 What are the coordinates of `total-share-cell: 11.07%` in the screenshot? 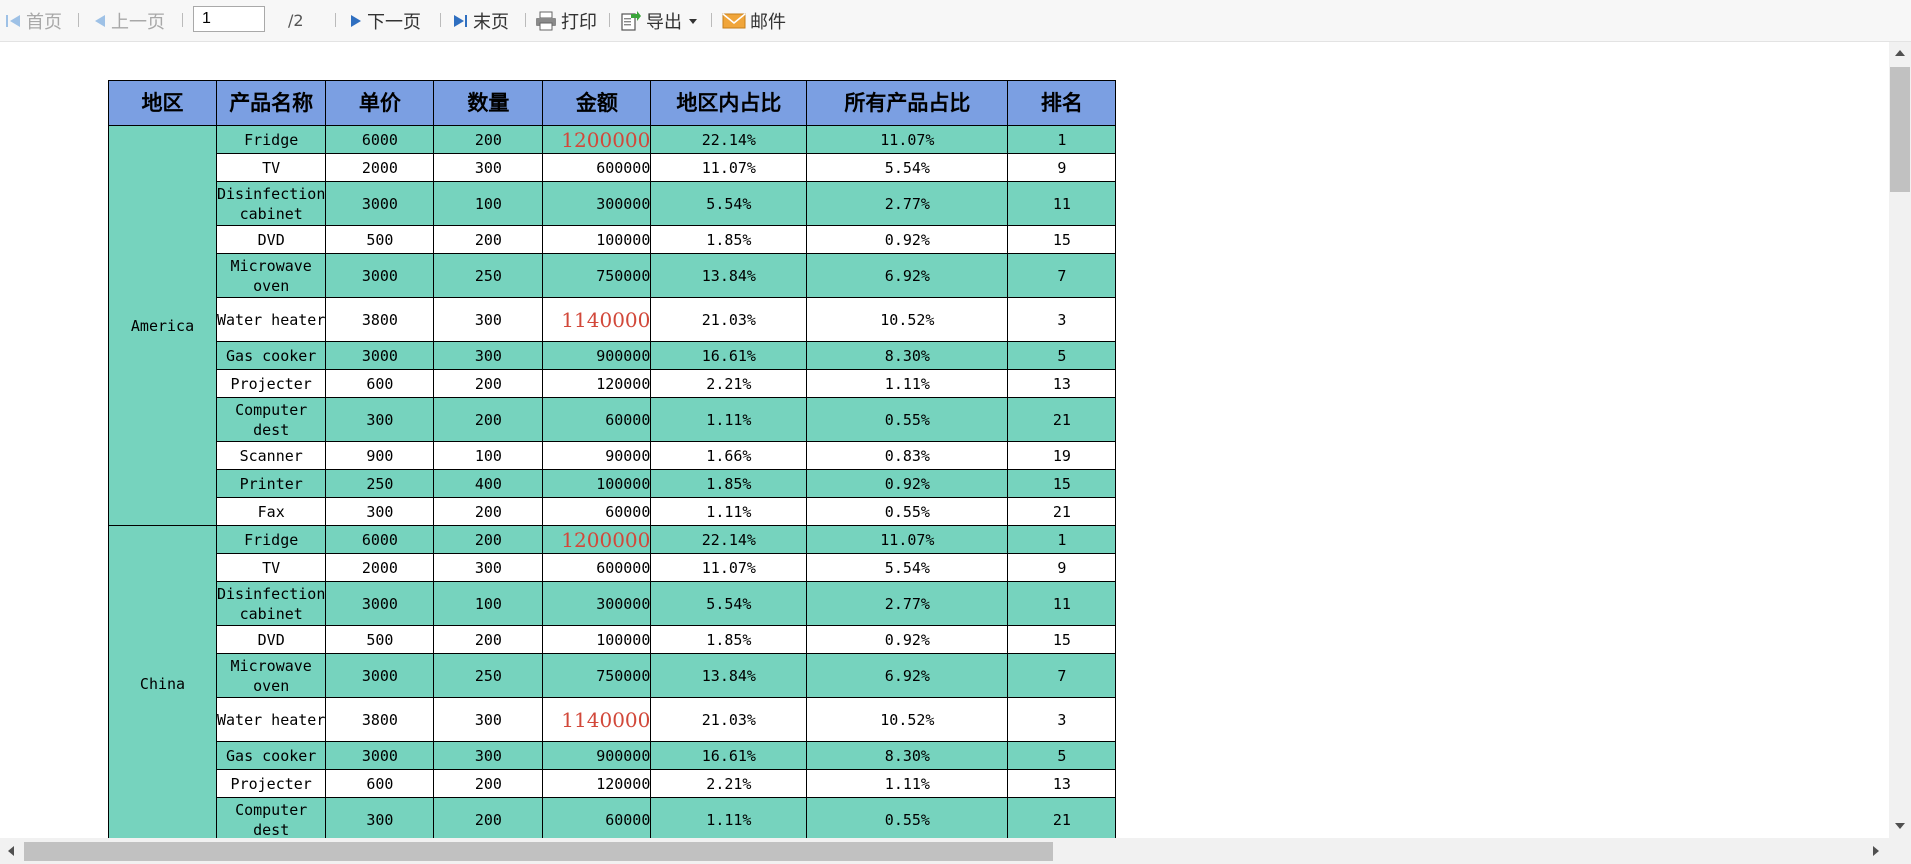 It's located at (907, 139).